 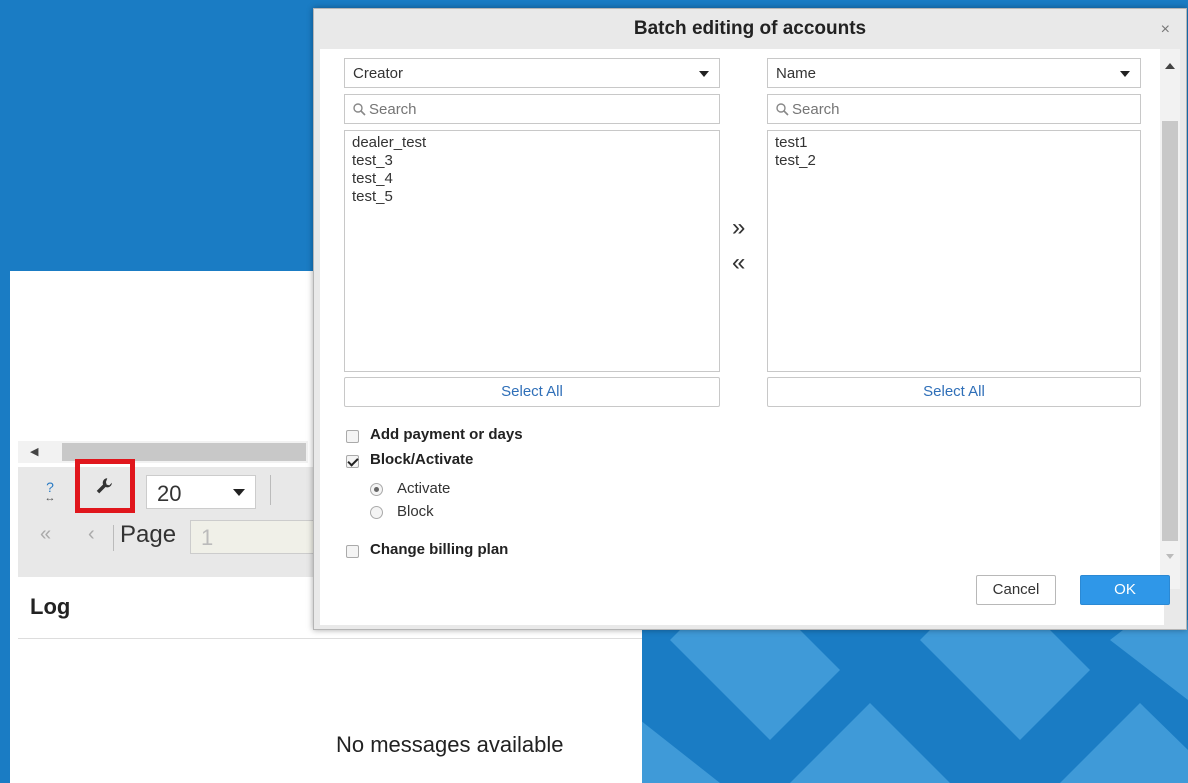 What do you see at coordinates (45, 534) in the screenshot?
I see `first-page-icon: «` at bounding box center [45, 534].